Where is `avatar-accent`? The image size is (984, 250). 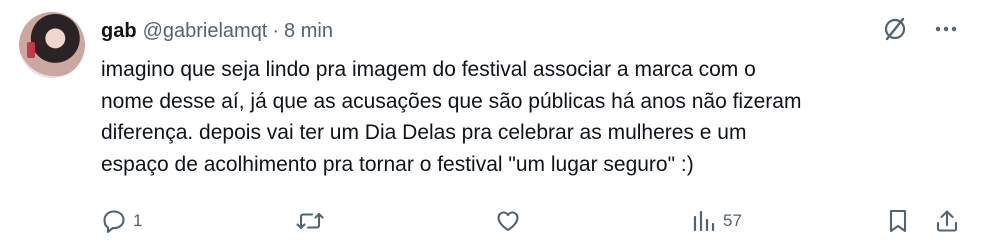 avatar-accent is located at coordinates (31, 50).